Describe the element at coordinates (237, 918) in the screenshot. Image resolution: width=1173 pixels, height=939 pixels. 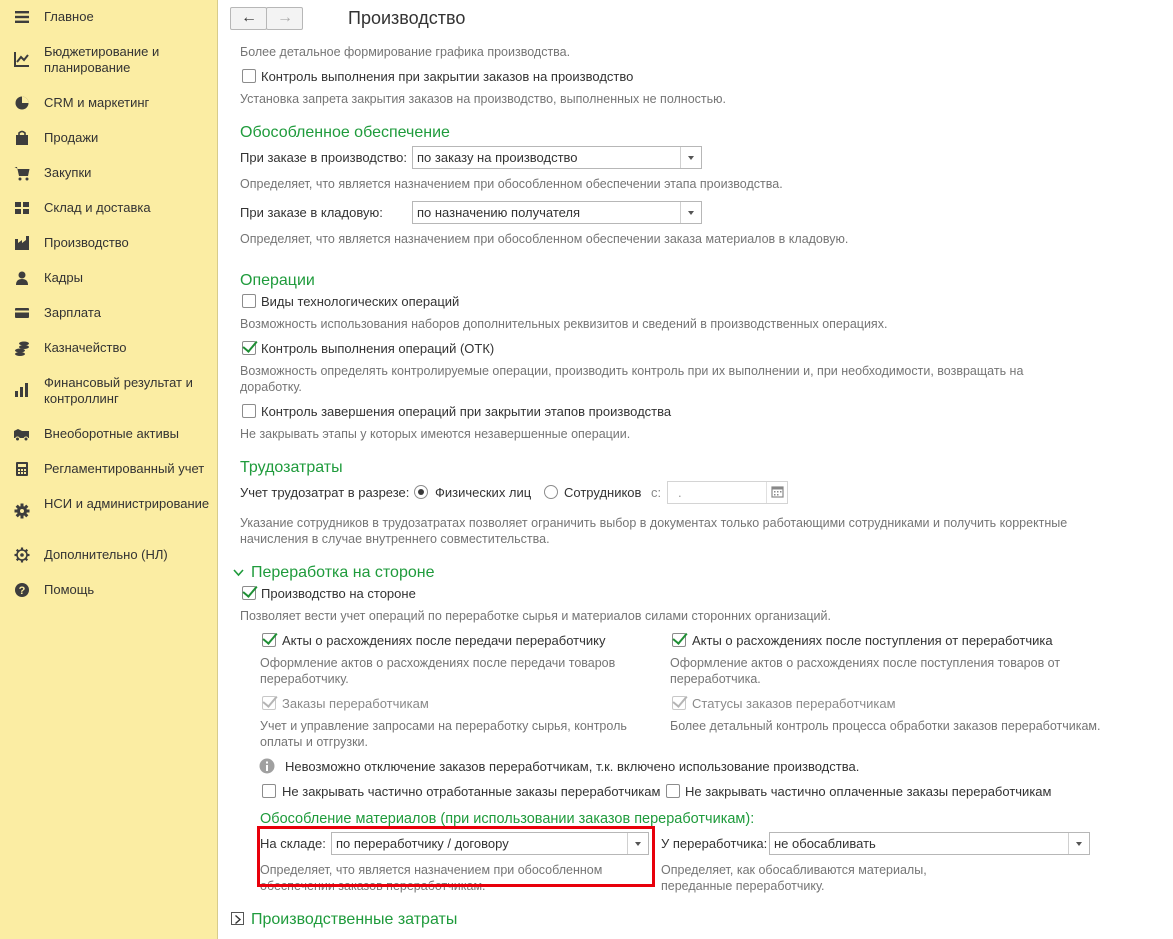
I see `chevron-right-icon` at that location.